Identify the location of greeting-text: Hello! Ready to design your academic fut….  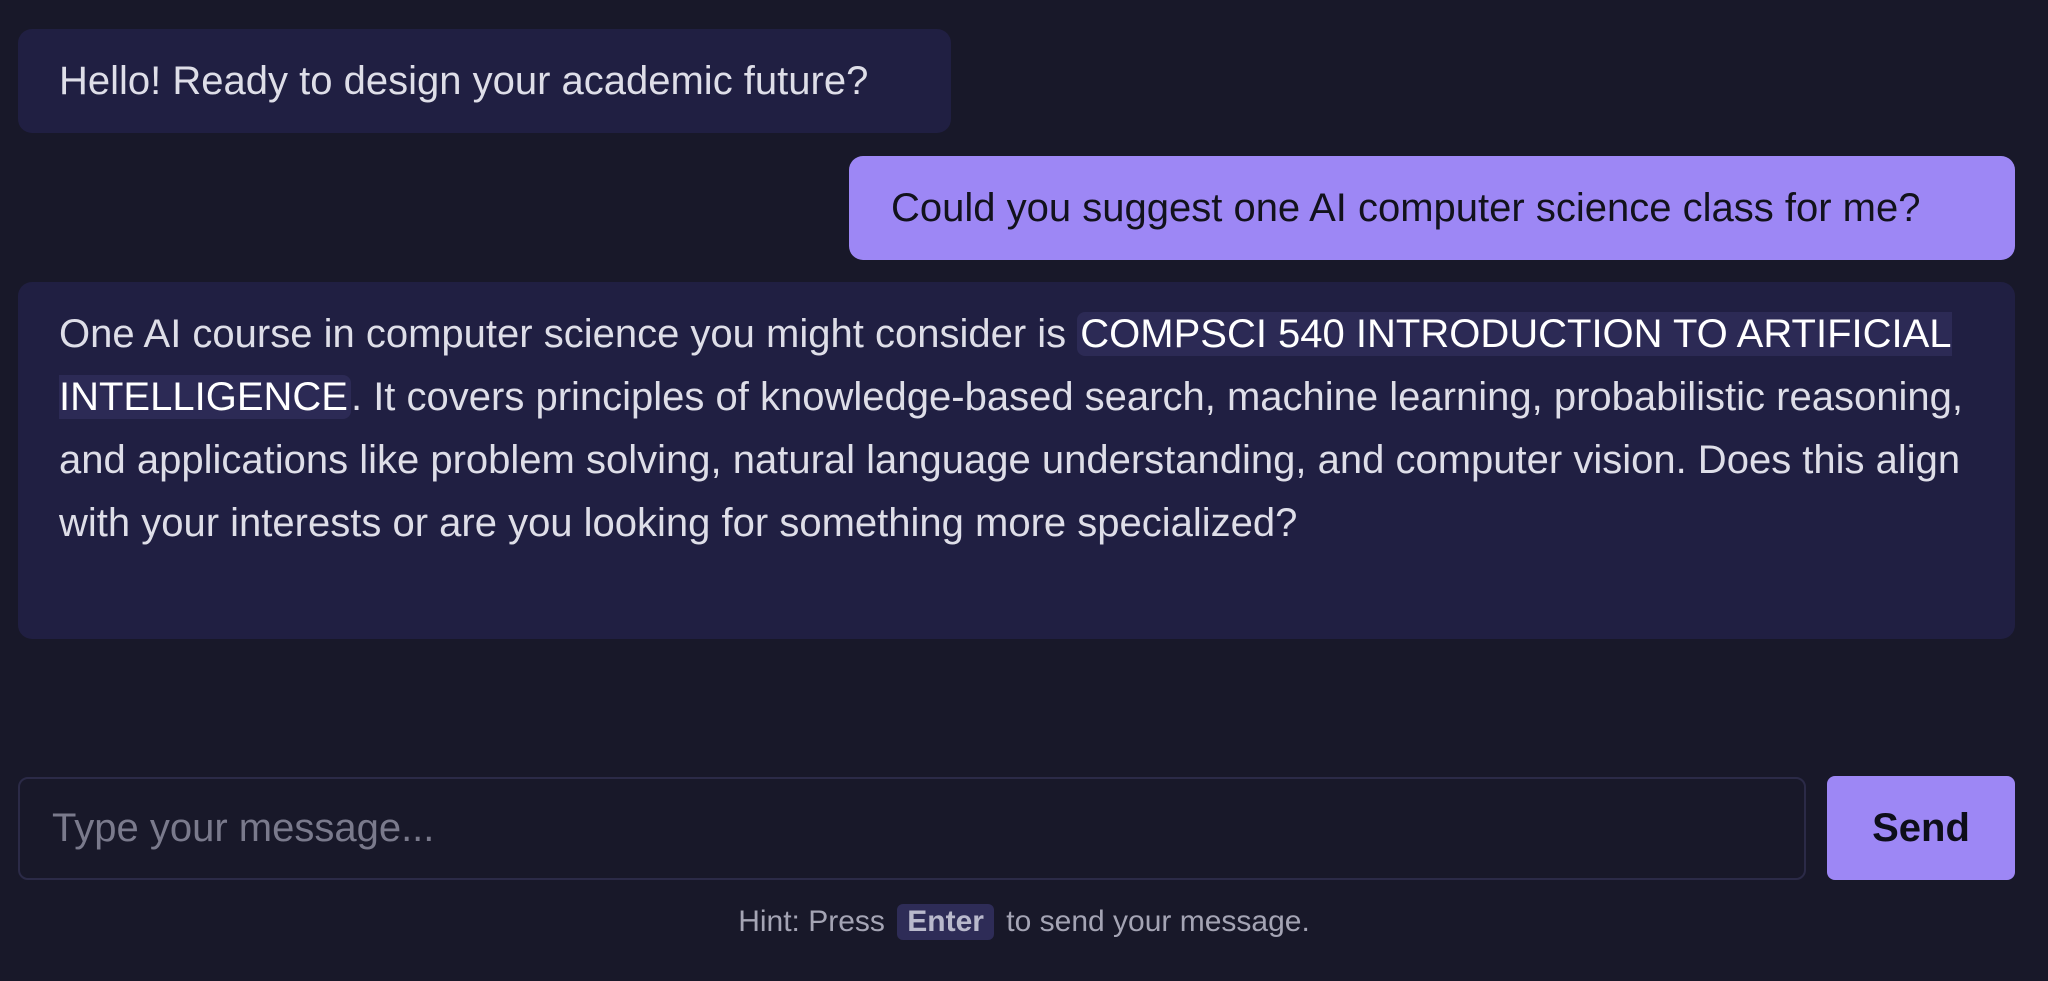
(464, 81).